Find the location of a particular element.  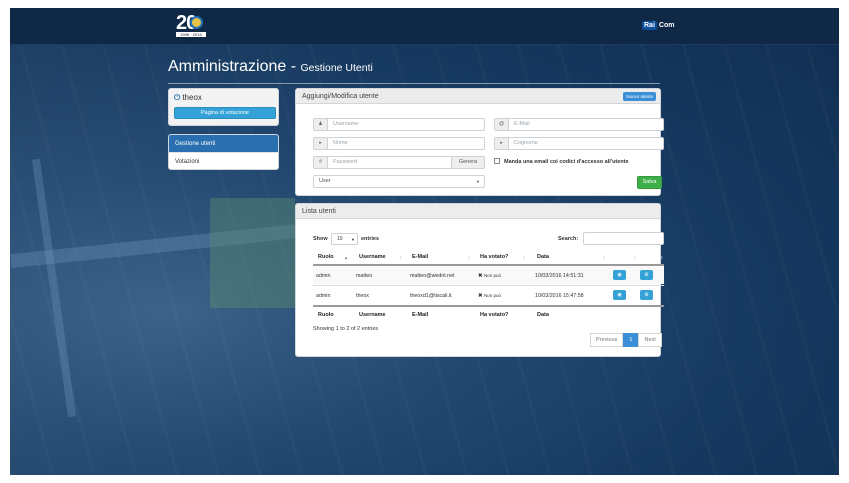

voting-page-button: Pagina di votazione is located at coordinates (225, 113).